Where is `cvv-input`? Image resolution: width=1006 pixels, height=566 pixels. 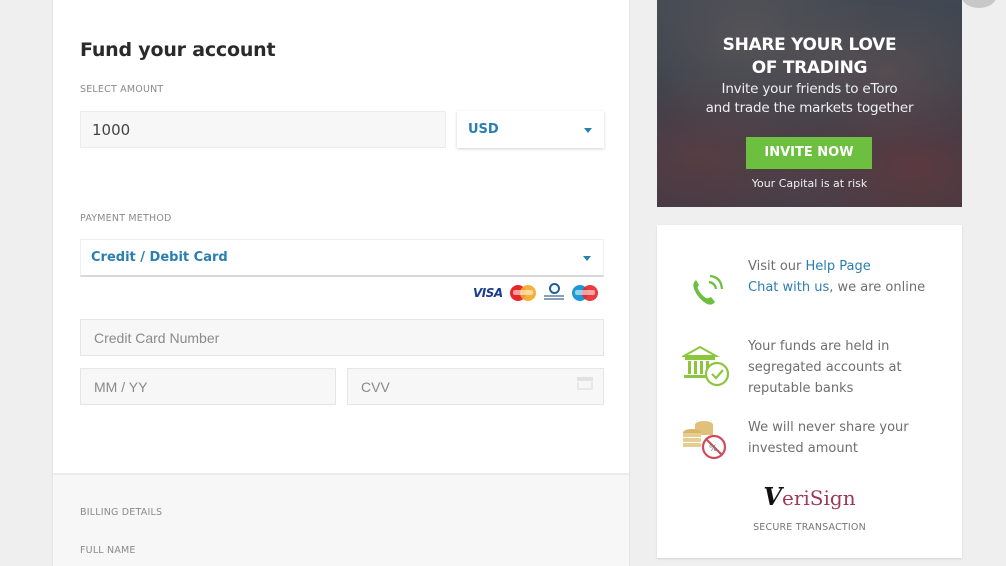
cvv-input is located at coordinates (475, 386).